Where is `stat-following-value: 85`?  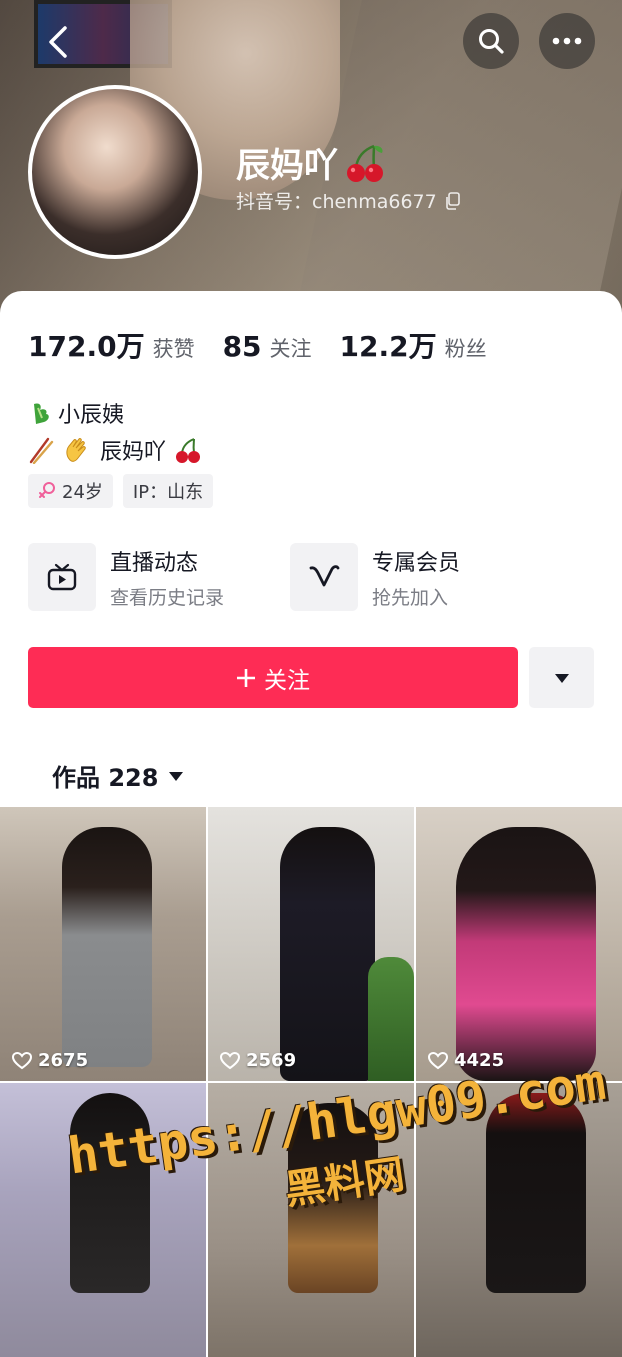
stat-following-value: 85 is located at coordinates (242, 346).